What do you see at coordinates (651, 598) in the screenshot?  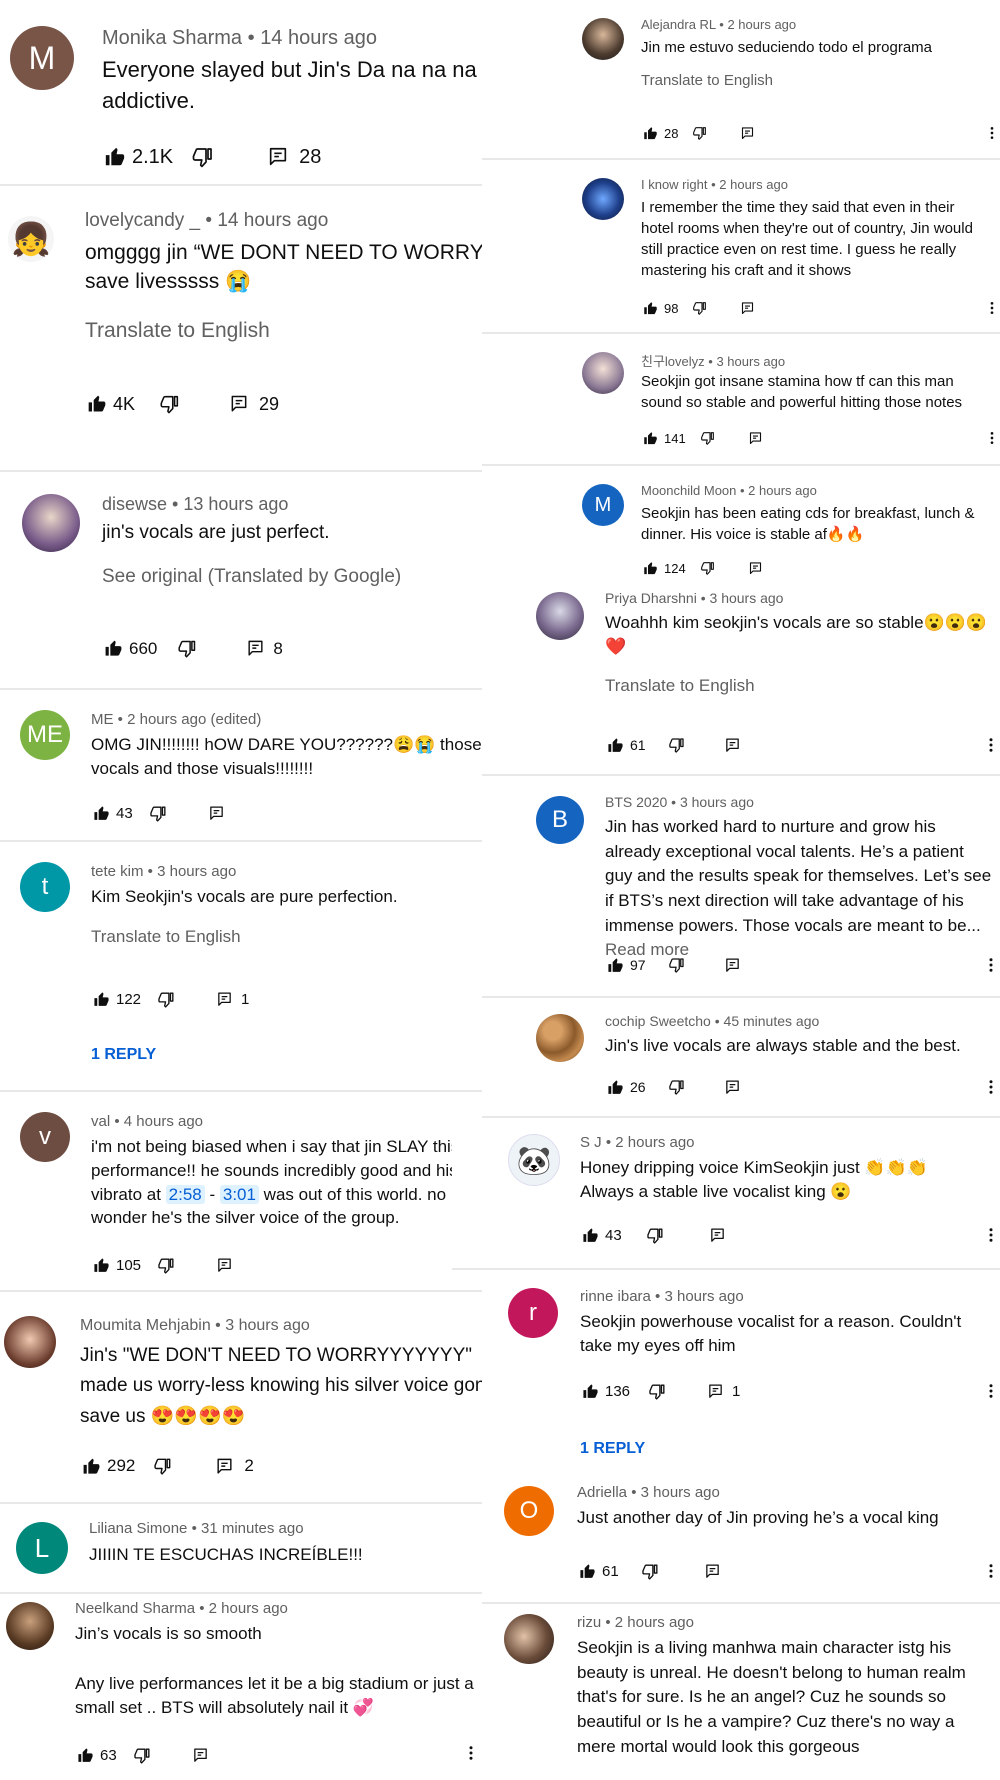 I see `author-name: Priya Dharshni` at bounding box center [651, 598].